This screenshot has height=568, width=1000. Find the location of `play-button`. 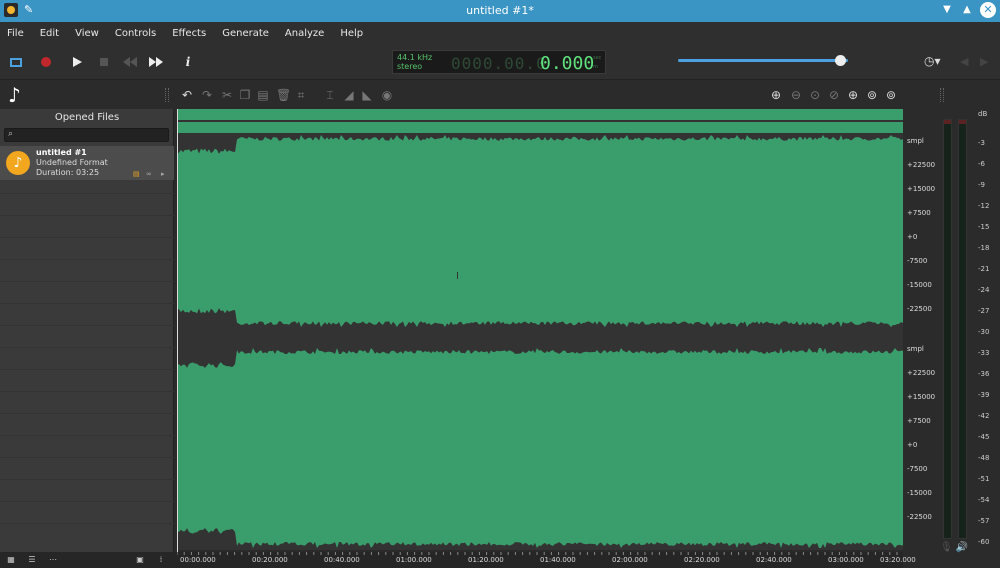

play-button is located at coordinates (77, 62).